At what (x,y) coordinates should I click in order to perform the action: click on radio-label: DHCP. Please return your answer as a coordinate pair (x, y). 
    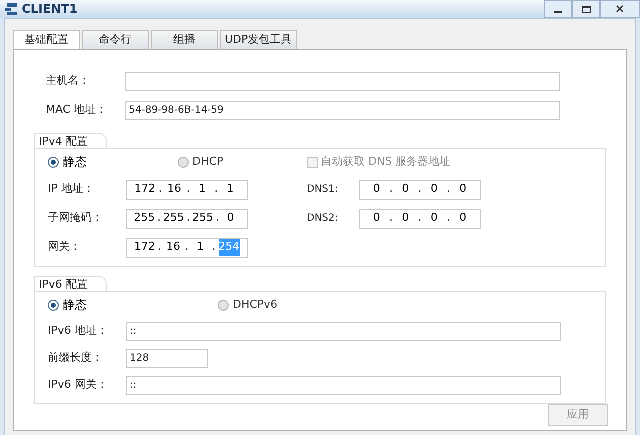
    Looking at the image, I should click on (208, 162).